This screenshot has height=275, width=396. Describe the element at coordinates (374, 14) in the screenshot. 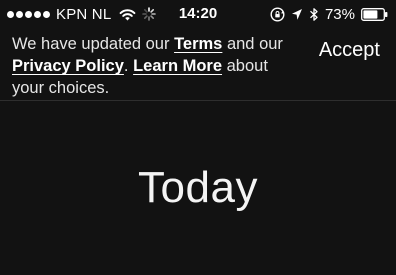

I see `battery-icon` at that location.